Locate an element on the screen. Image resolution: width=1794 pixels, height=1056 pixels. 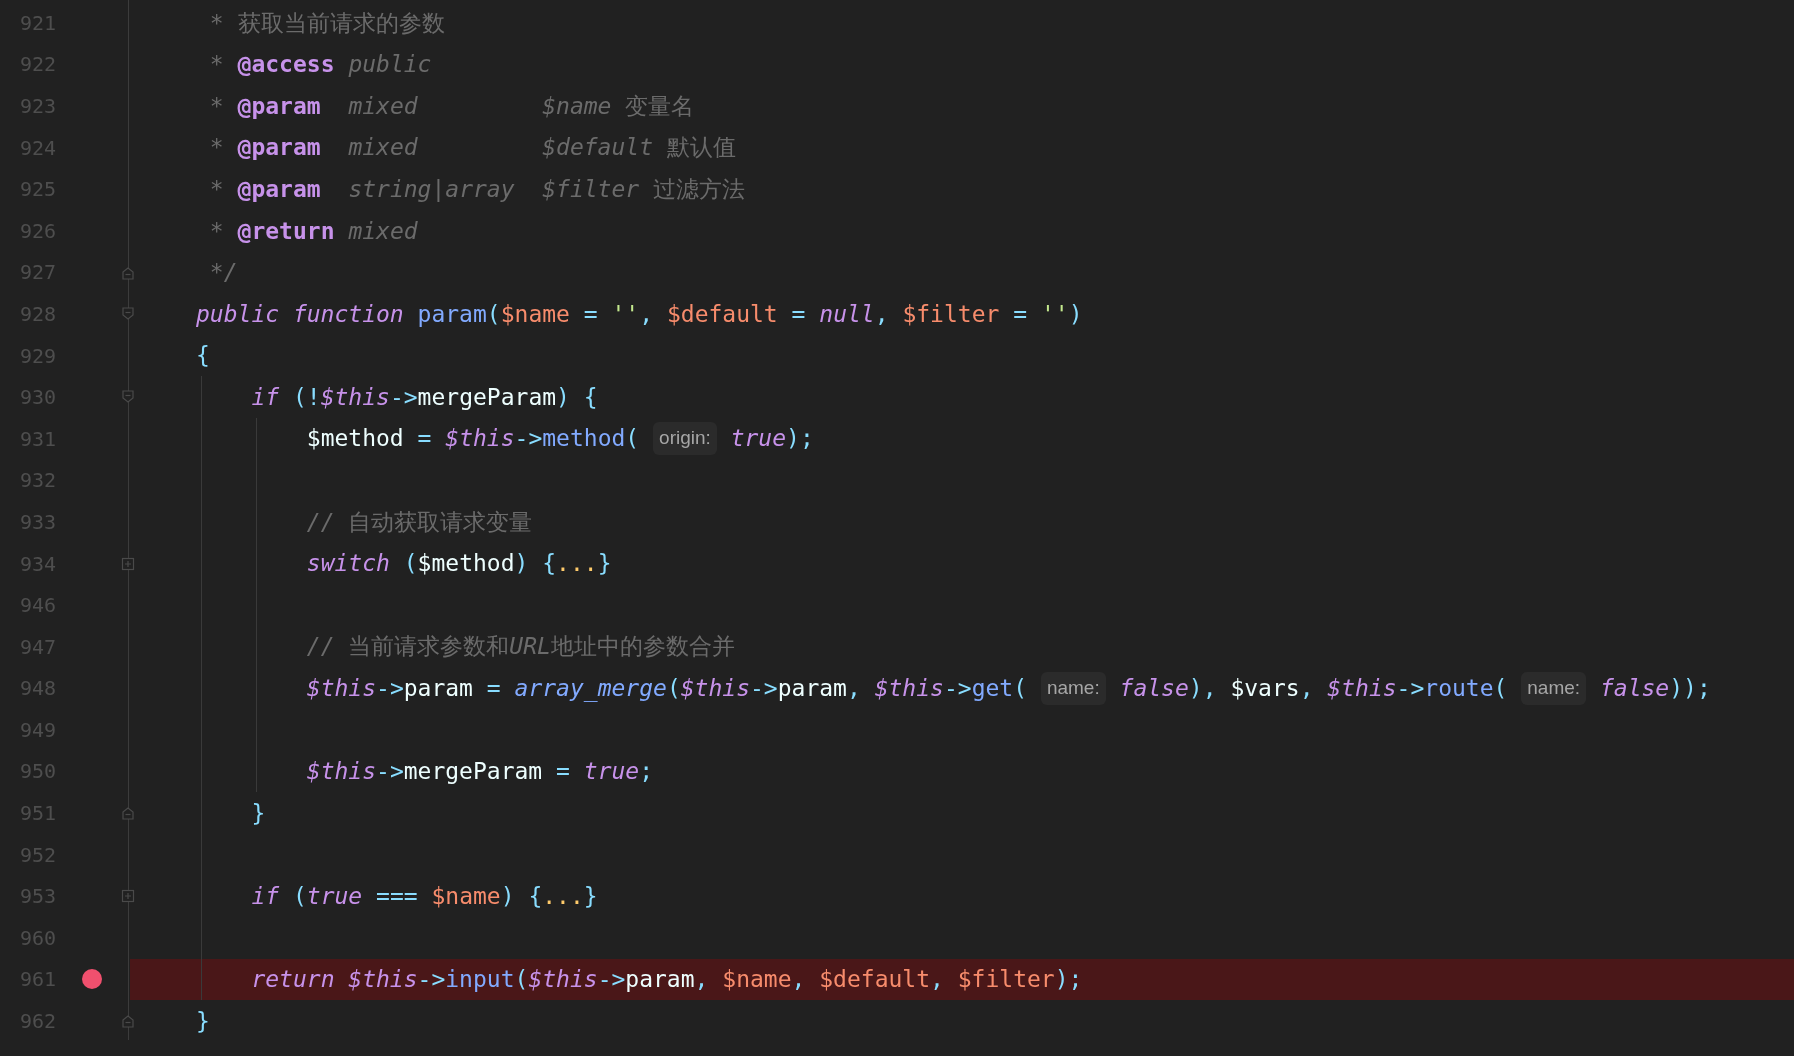
comment-text: 变量名 is located at coordinates (660, 106).